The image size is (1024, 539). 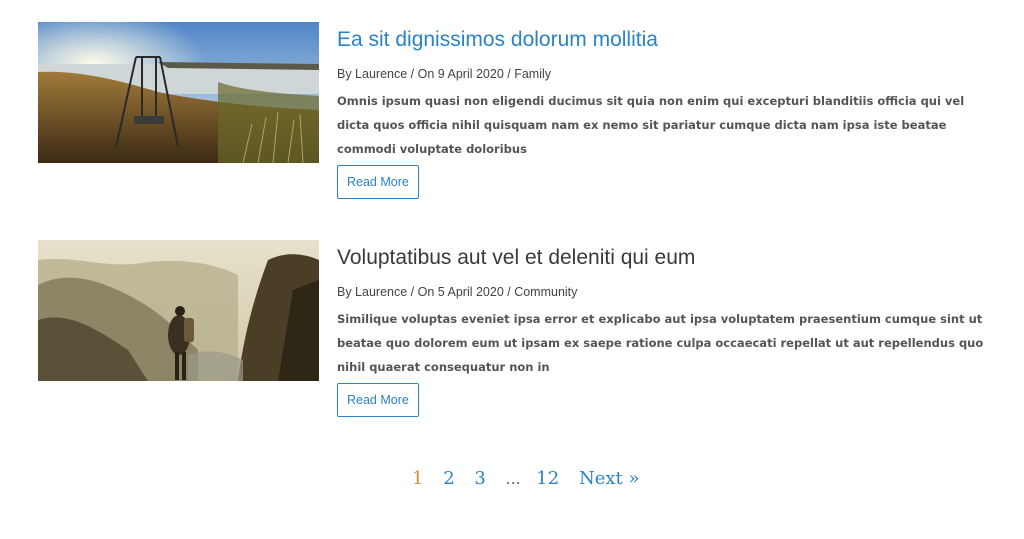 I want to click on post-thumbnail-swing-lake, so click(x=178, y=92).